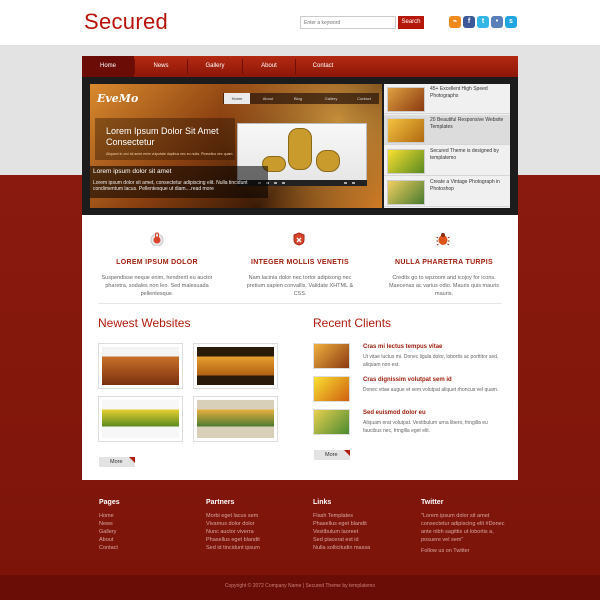 This screenshot has height=600, width=600. What do you see at coordinates (443, 239) in the screenshot?
I see `bug-icon` at bounding box center [443, 239].